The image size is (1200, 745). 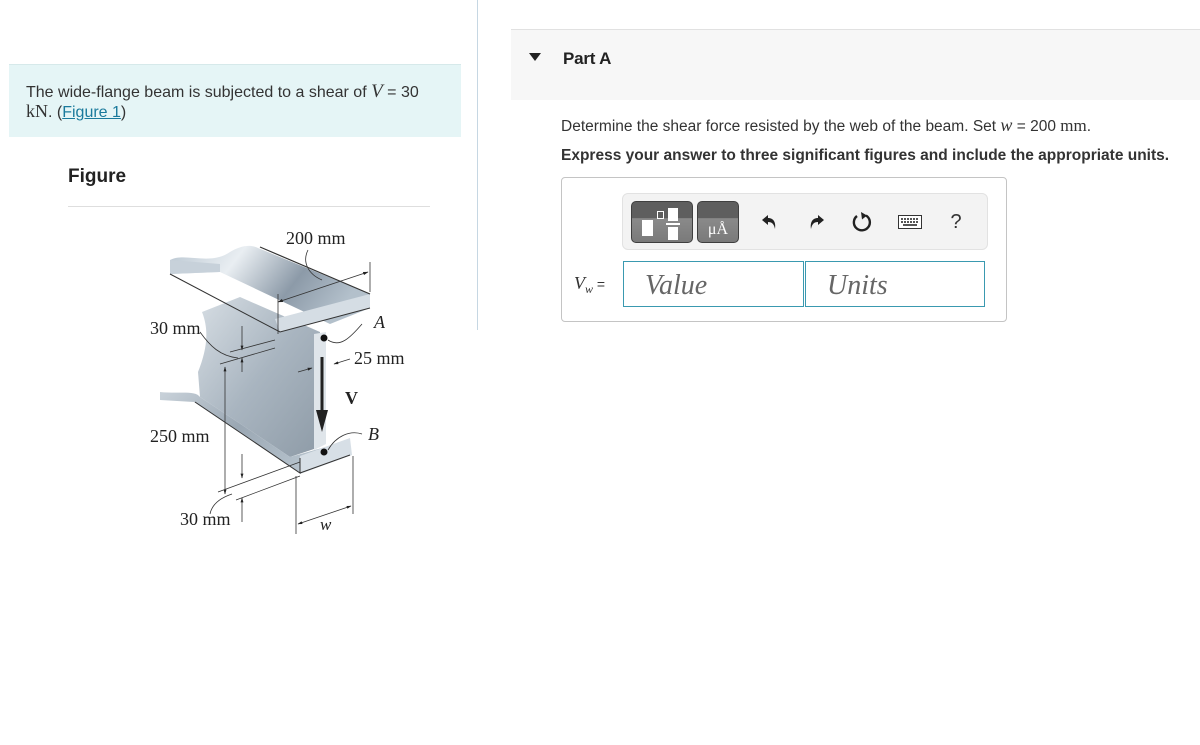 I want to click on answer-var: V, so click(x=579, y=283).